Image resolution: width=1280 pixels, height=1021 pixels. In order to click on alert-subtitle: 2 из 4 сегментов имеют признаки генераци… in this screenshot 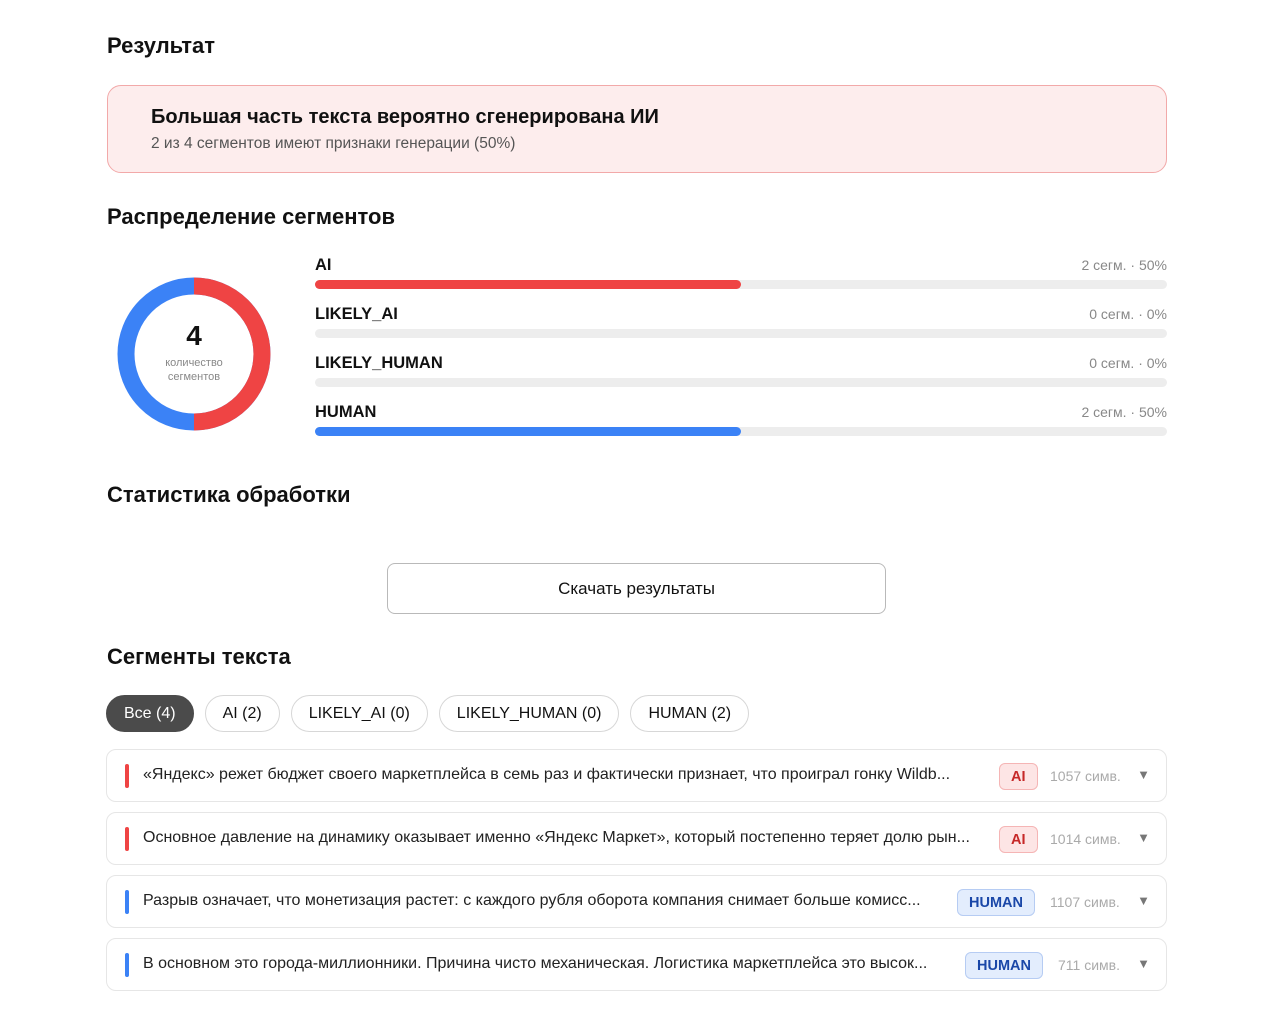, I will do `click(333, 143)`.